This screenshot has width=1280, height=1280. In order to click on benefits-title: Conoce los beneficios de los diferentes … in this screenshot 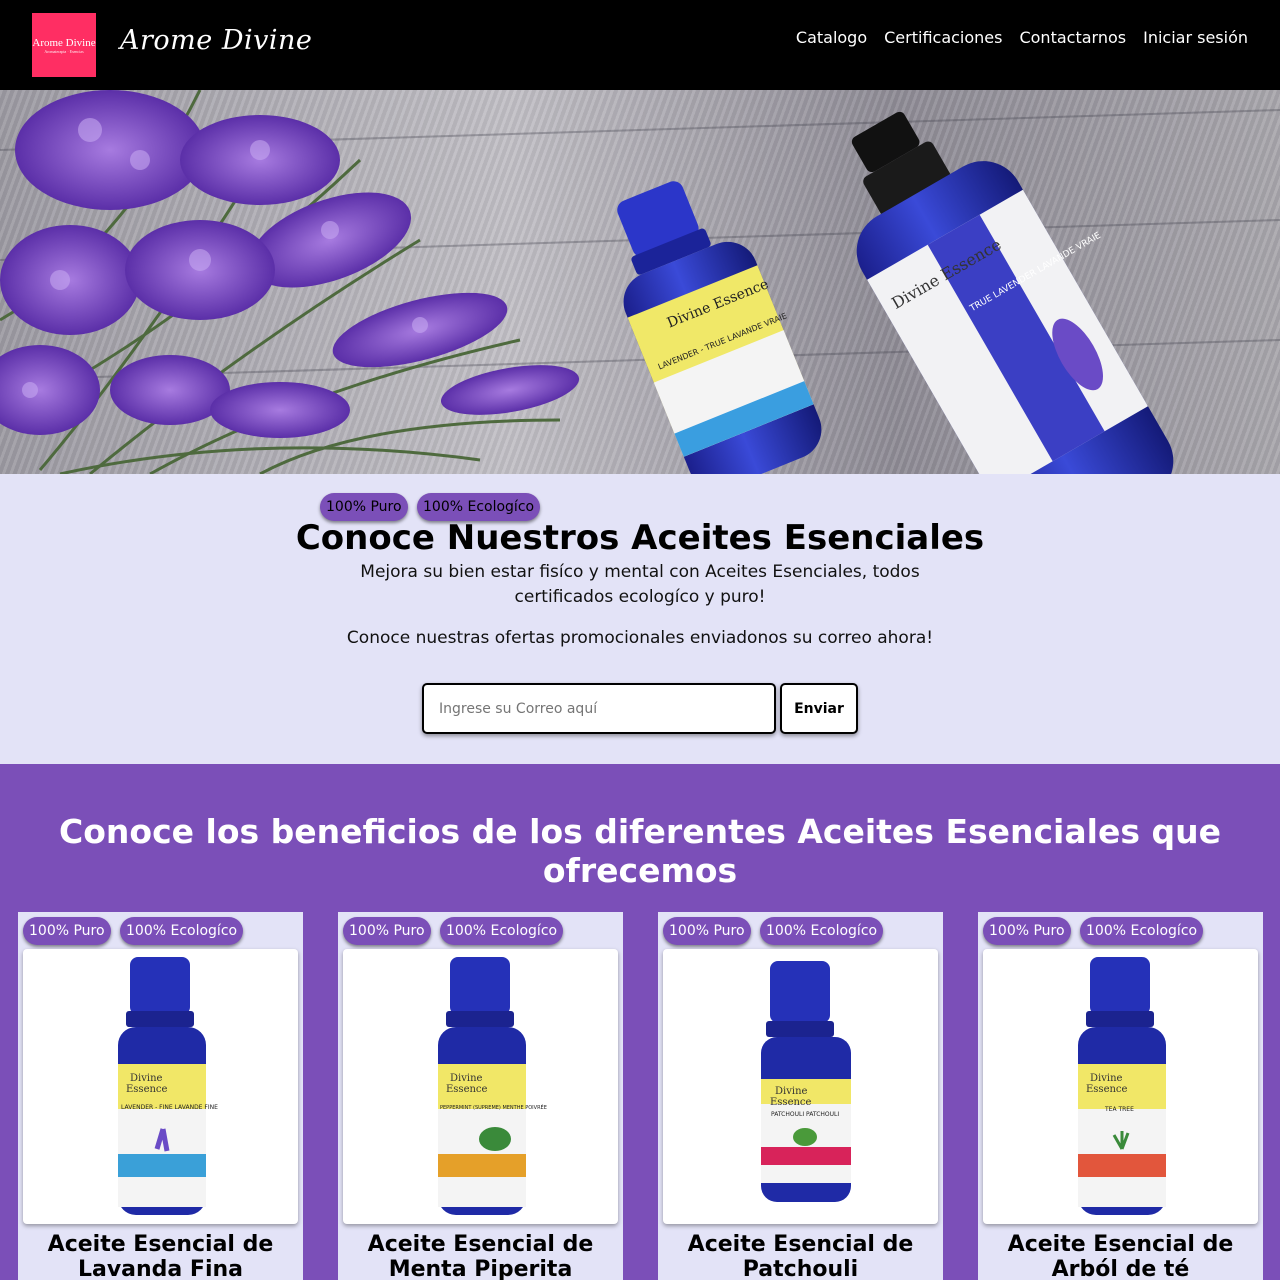, I will do `click(640, 851)`.